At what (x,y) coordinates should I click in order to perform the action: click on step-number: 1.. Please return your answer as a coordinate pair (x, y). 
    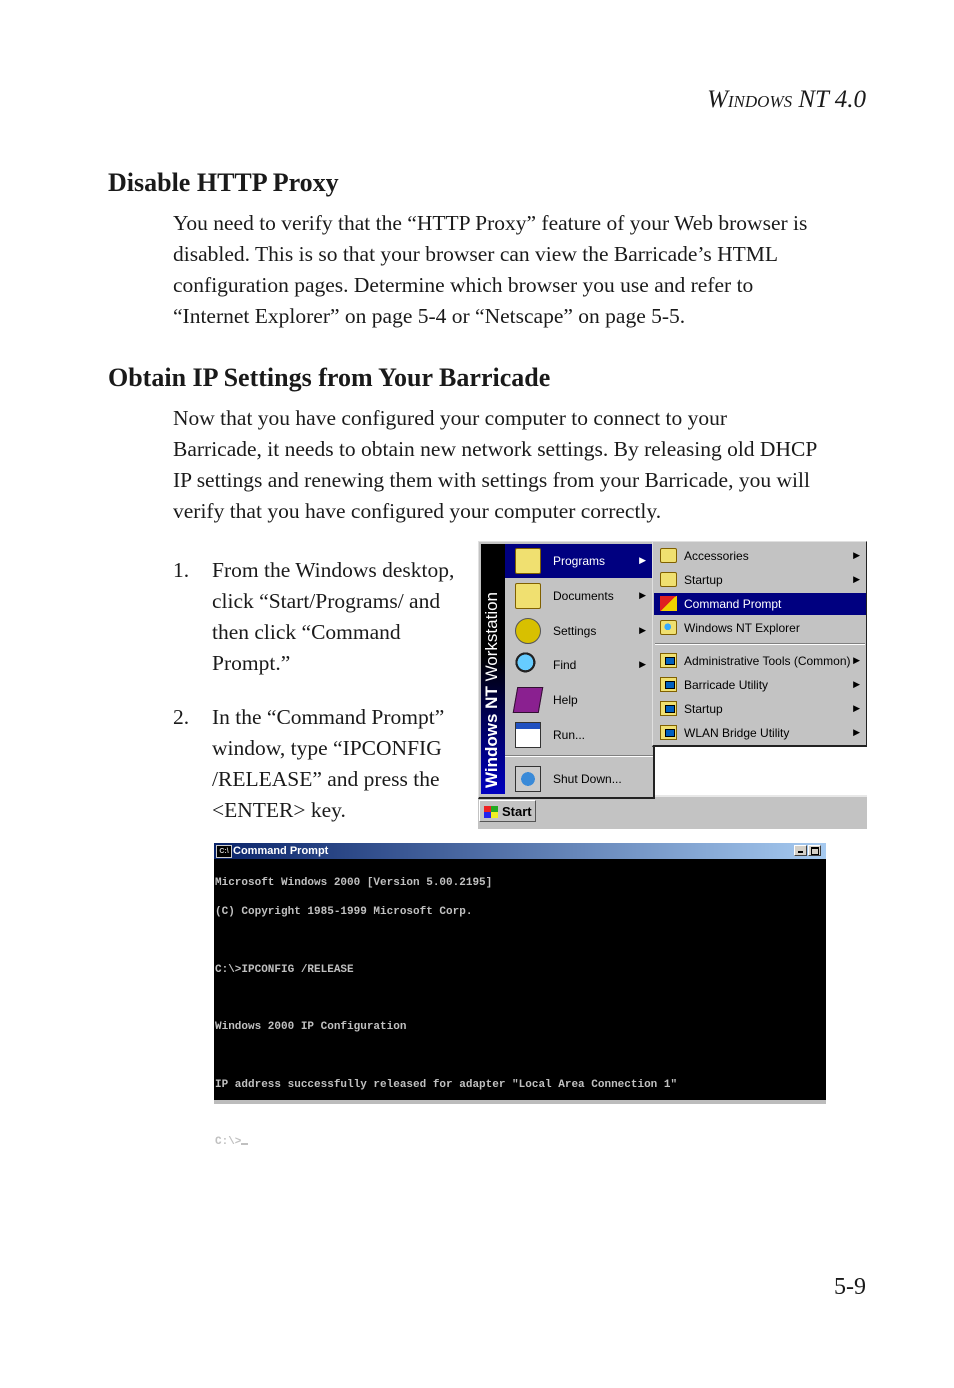
    Looking at the image, I should click on (181, 570).